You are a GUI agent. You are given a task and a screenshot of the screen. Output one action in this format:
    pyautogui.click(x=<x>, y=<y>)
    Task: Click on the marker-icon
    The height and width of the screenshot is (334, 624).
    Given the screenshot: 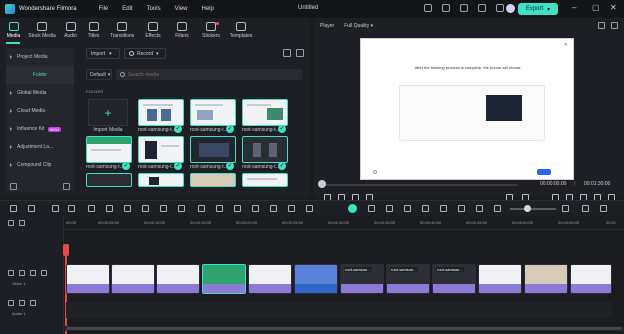 What is the action you would take?
    pyautogui.click(x=371, y=208)
    